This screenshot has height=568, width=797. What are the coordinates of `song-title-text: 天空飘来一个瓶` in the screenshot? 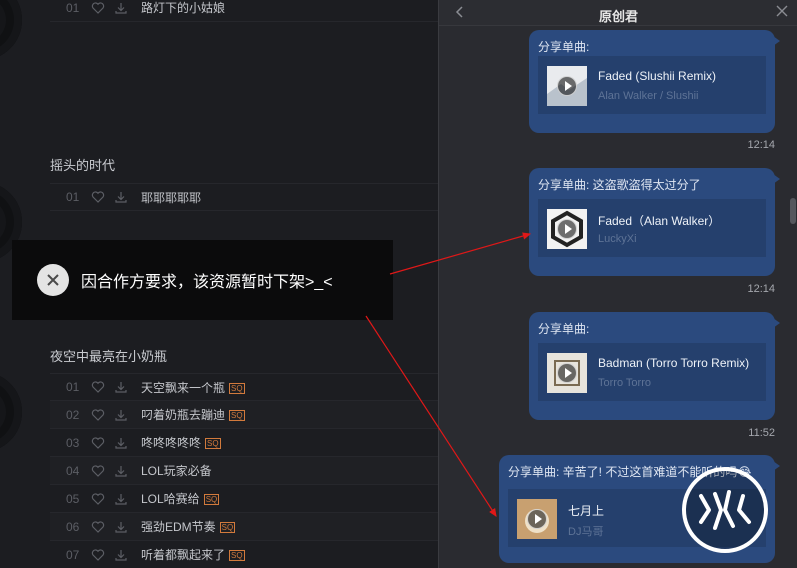 It's located at (183, 388).